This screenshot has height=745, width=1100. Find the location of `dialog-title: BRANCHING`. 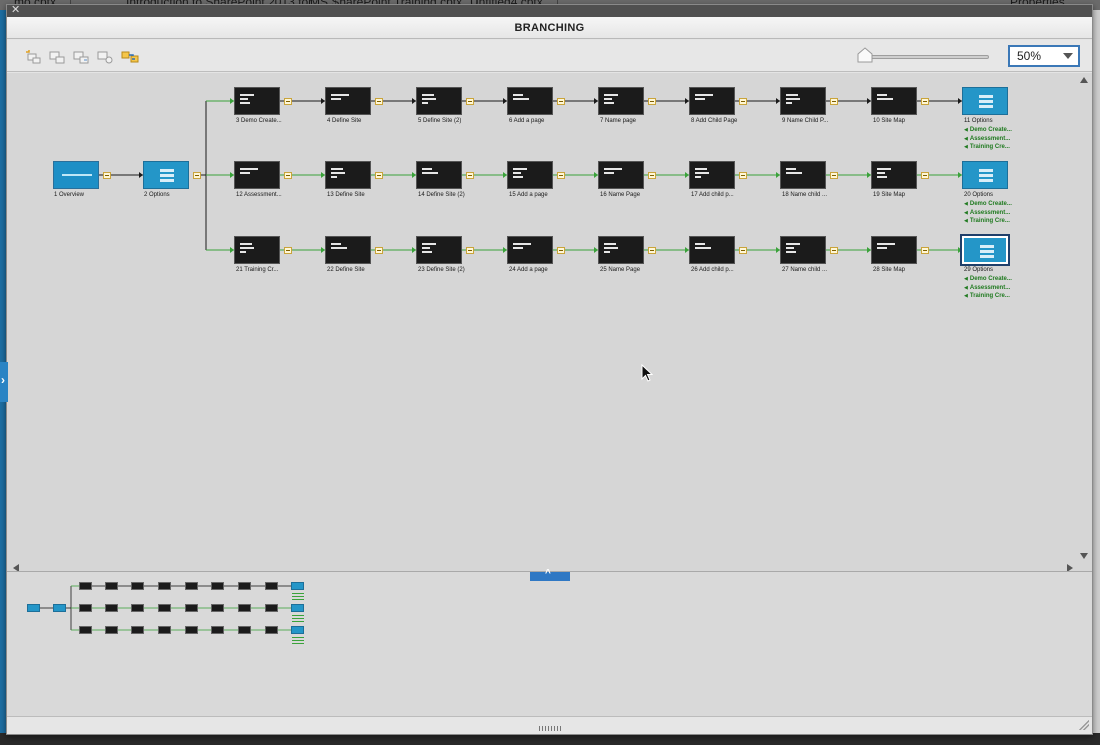

dialog-title: BRANCHING is located at coordinates (549, 28).